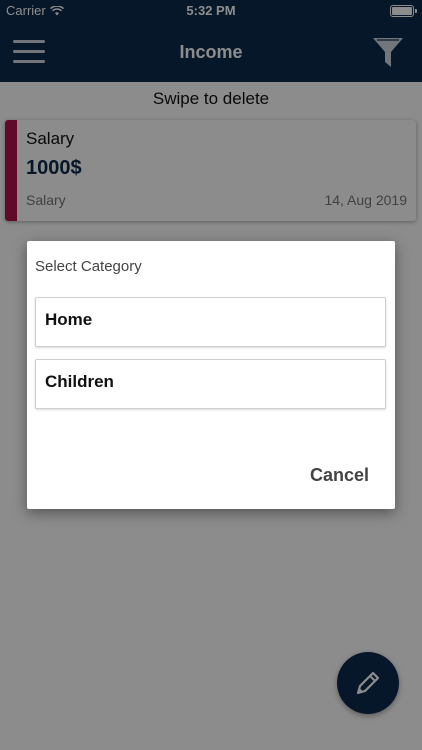 Image resolution: width=422 pixels, height=750 pixels. What do you see at coordinates (210, 322) in the screenshot?
I see `category-option-home: Home` at bounding box center [210, 322].